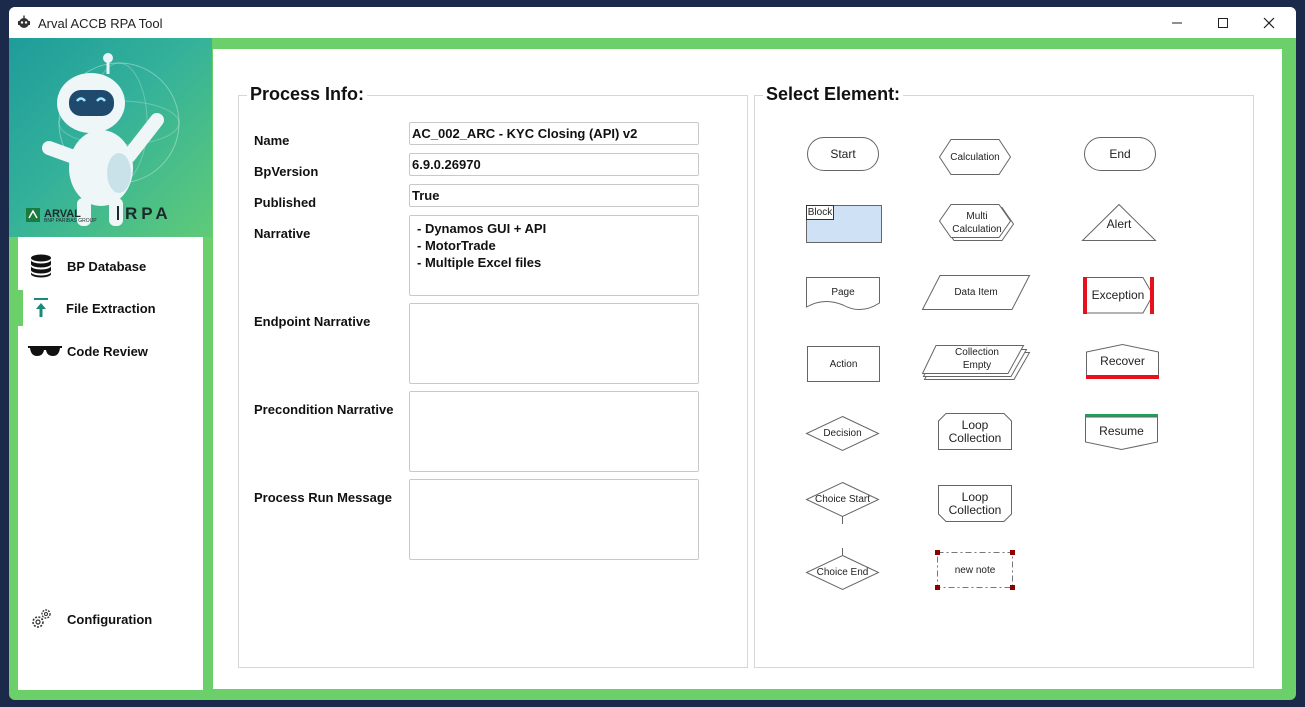 This screenshot has height=707, width=1305. Describe the element at coordinates (479, 262) in the screenshot. I see `narrative-line: - Multiple Excel files` at that location.